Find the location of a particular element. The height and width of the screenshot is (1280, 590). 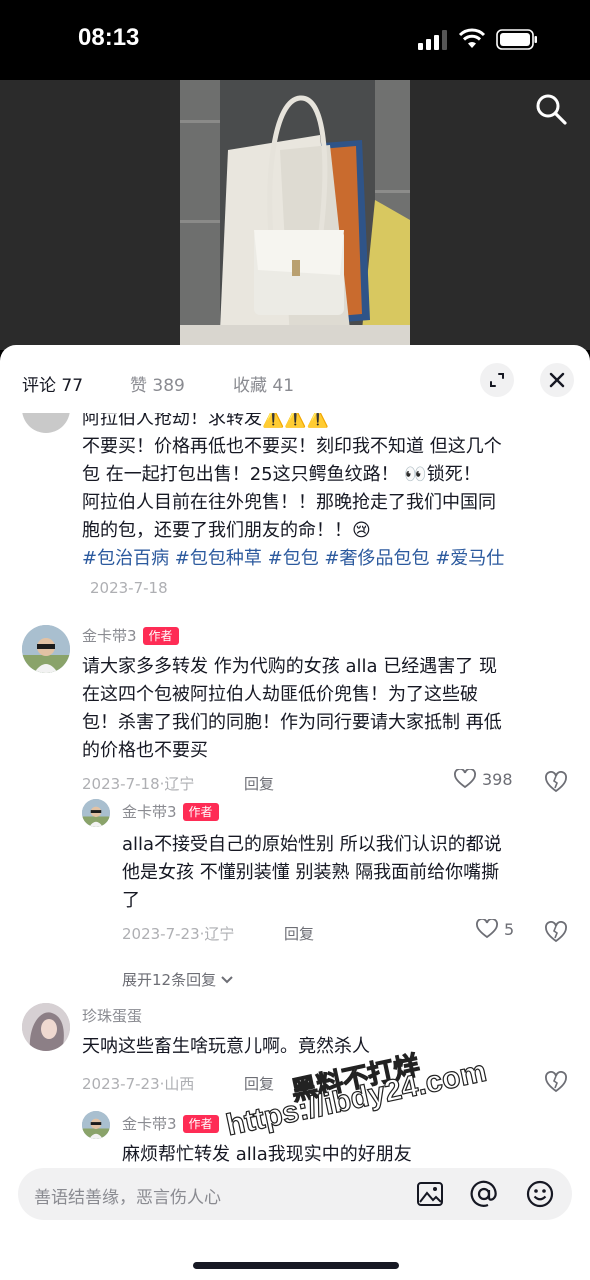

like-count: 5 is located at coordinates (509, 929).